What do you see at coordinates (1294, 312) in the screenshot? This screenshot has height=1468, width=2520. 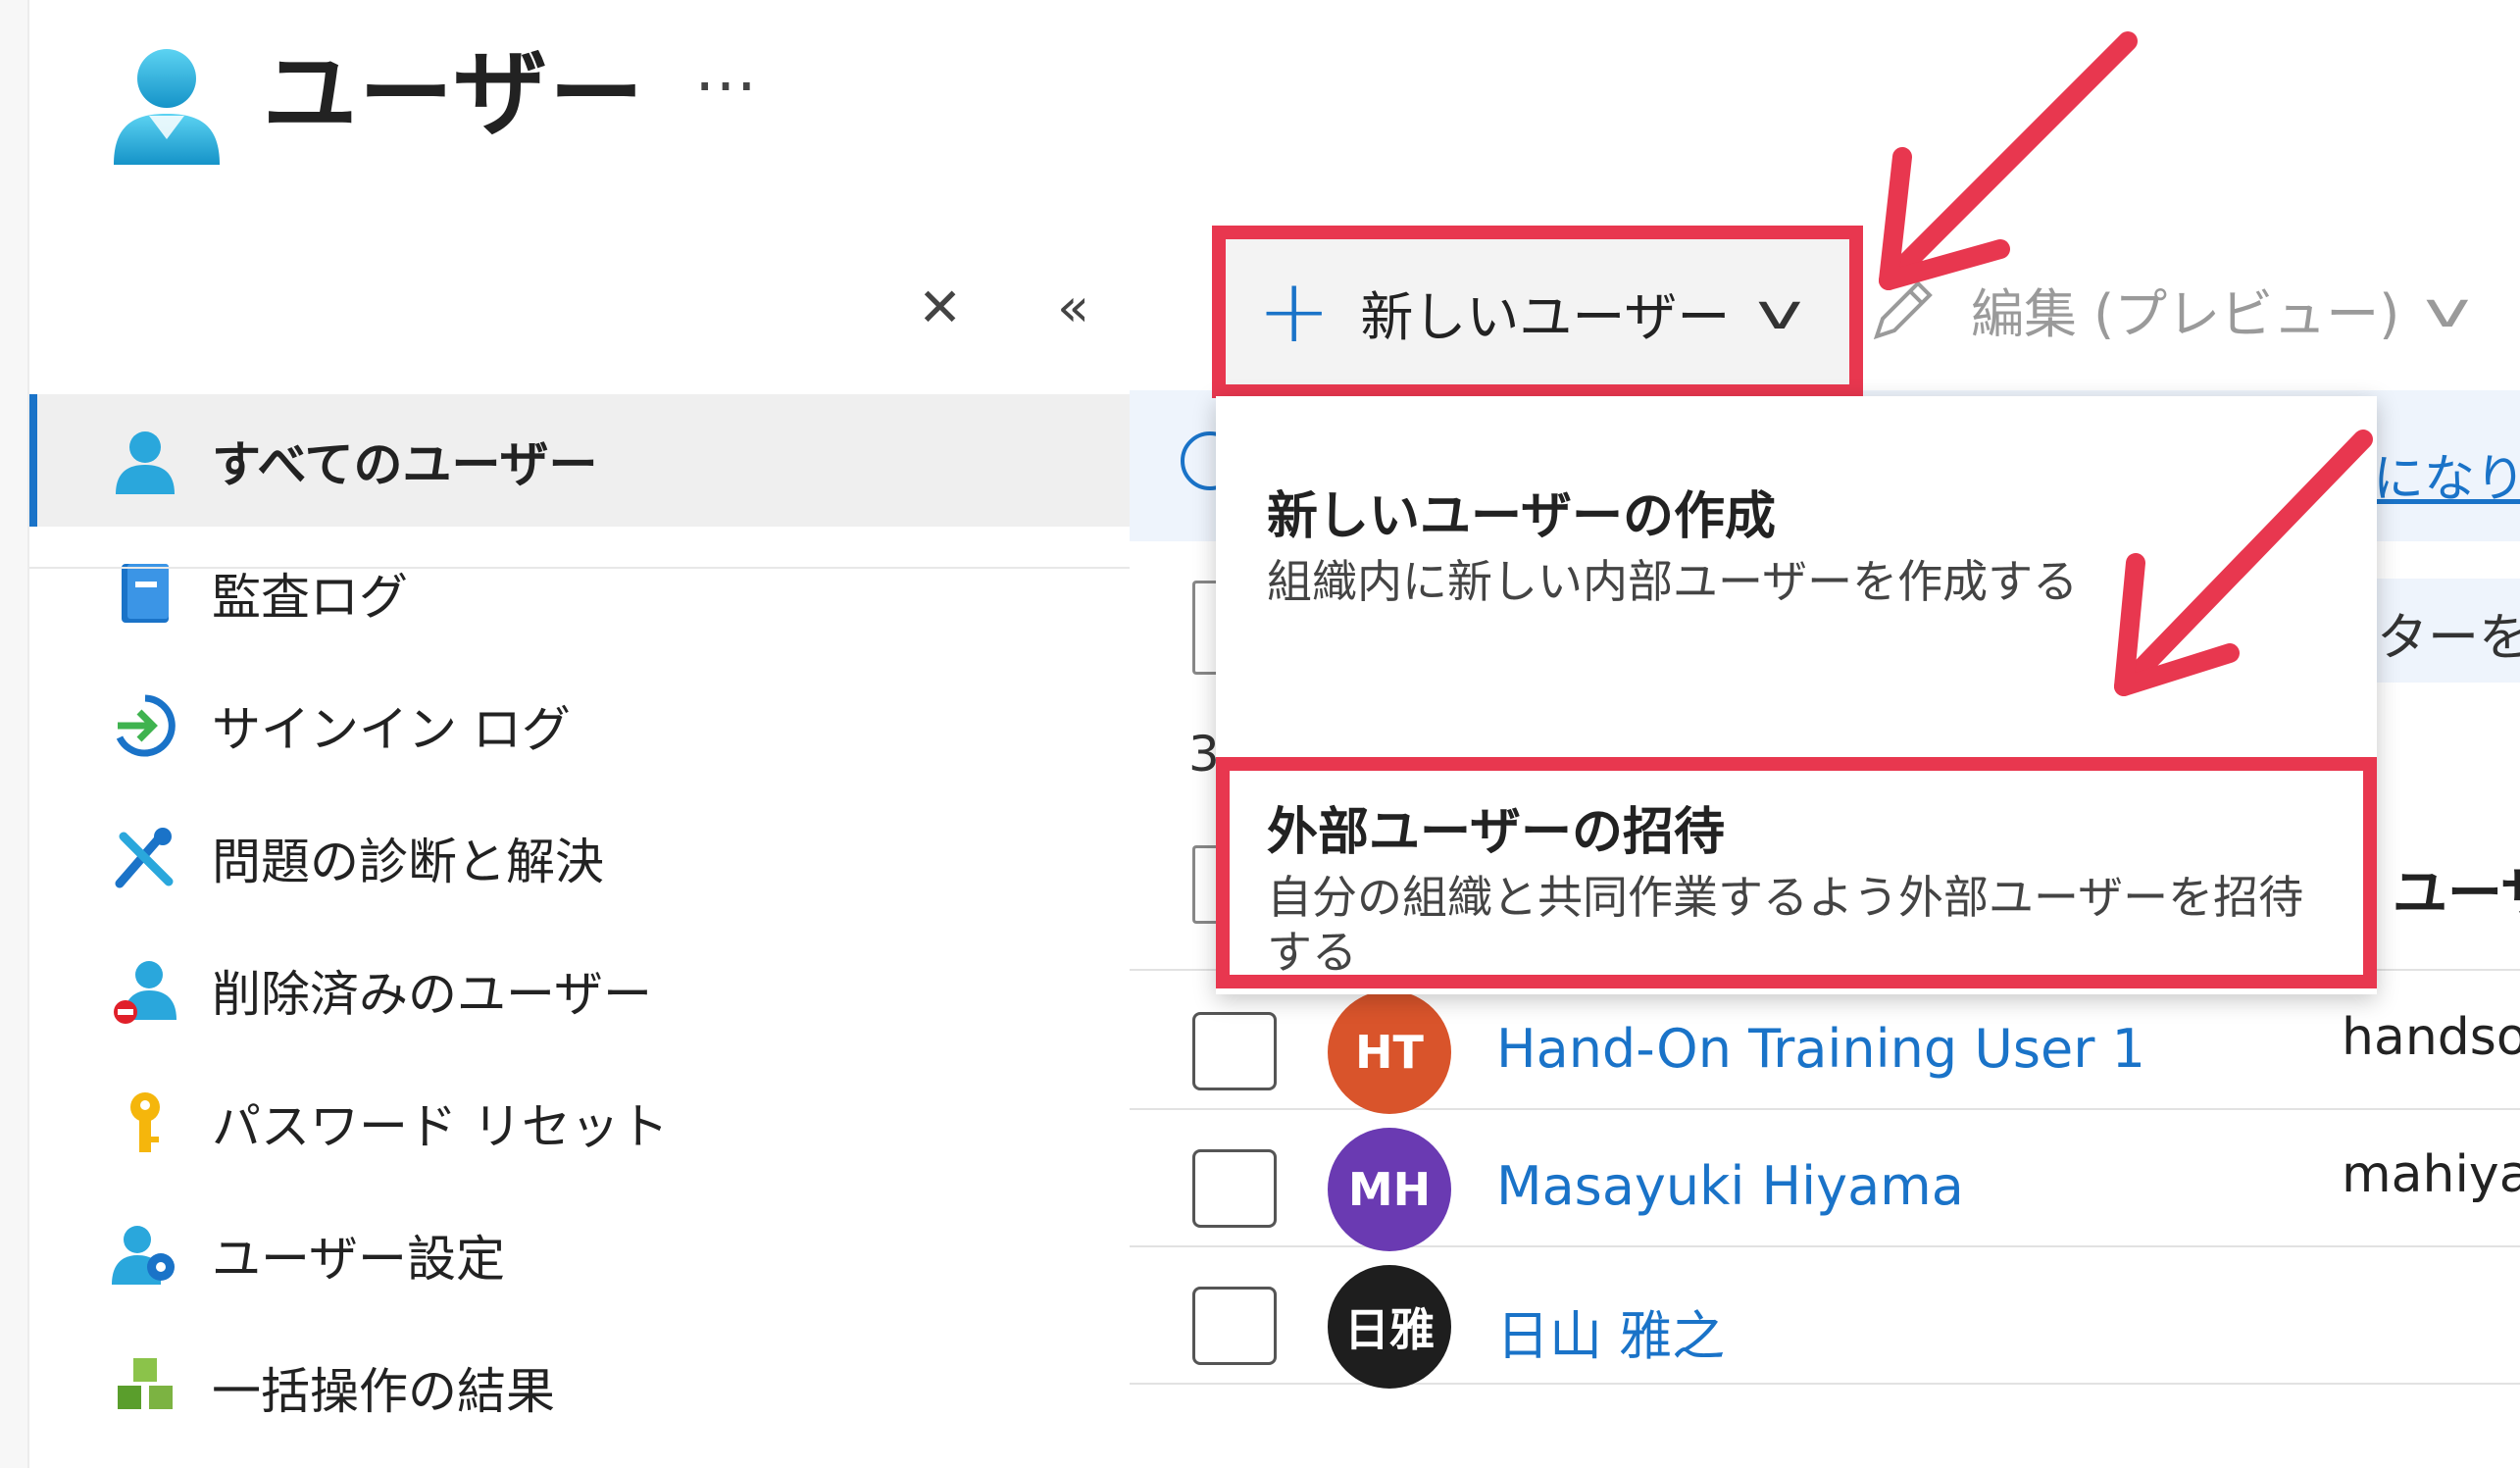 I see `plus-icon: +` at bounding box center [1294, 312].